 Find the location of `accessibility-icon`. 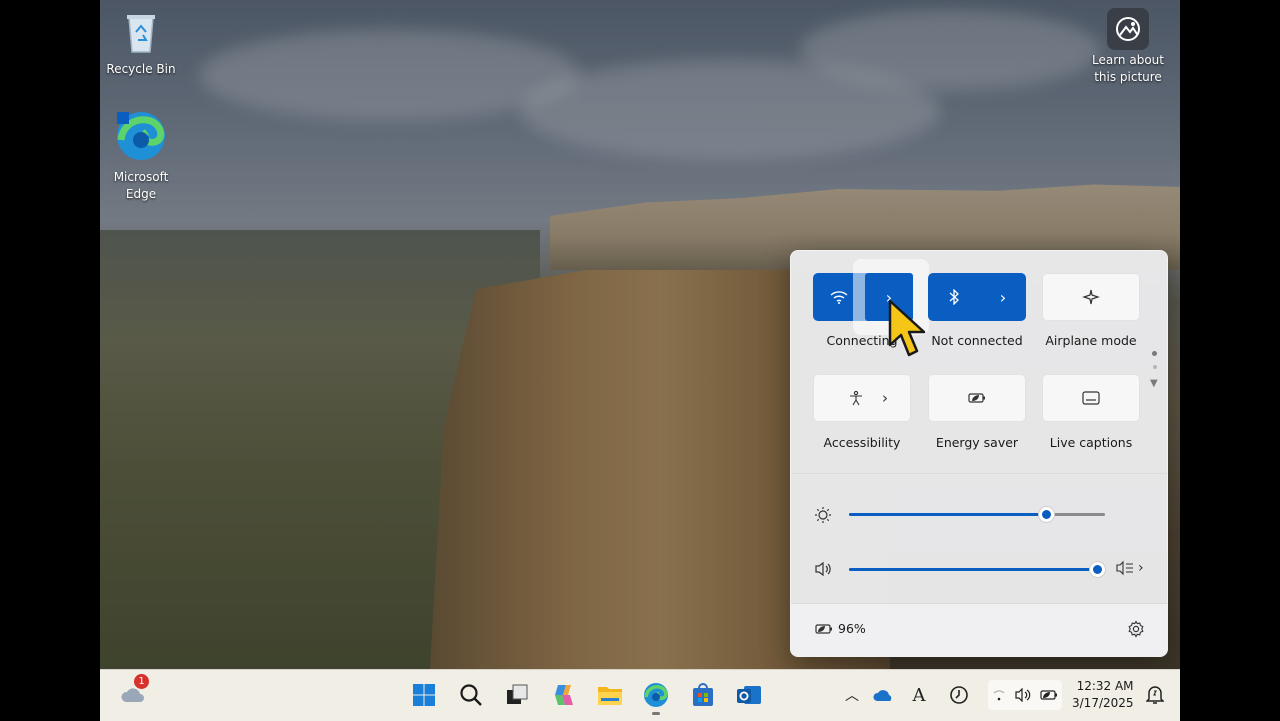

accessibility-icon is located at coordinates (856, 398).